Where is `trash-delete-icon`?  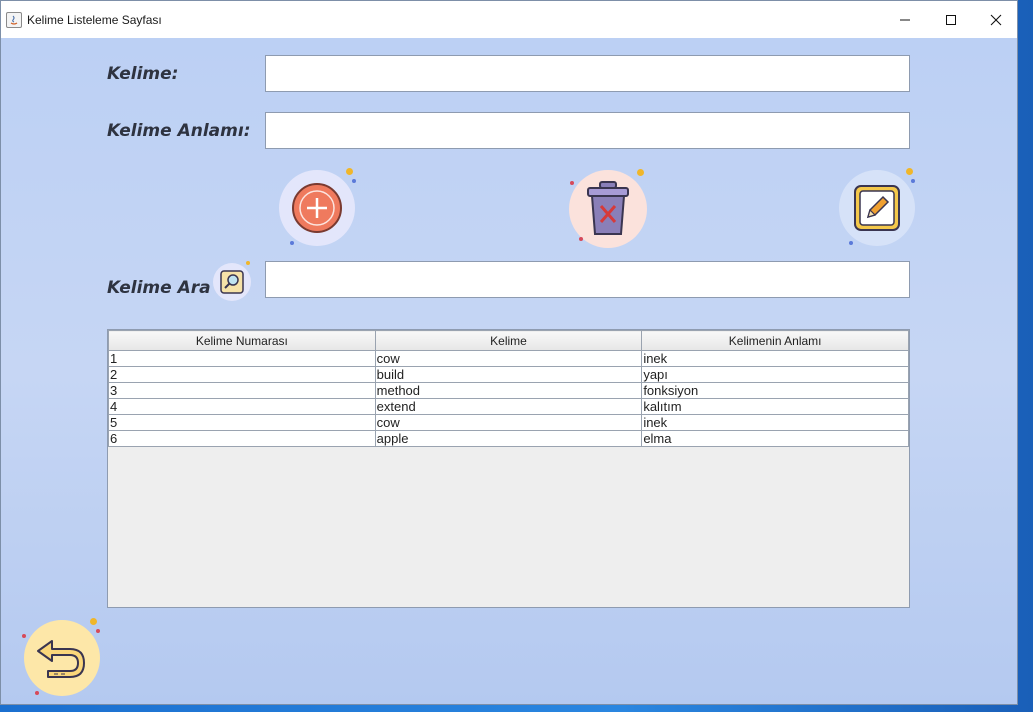 trash-delete-icon is located at coordinates (608, 208).